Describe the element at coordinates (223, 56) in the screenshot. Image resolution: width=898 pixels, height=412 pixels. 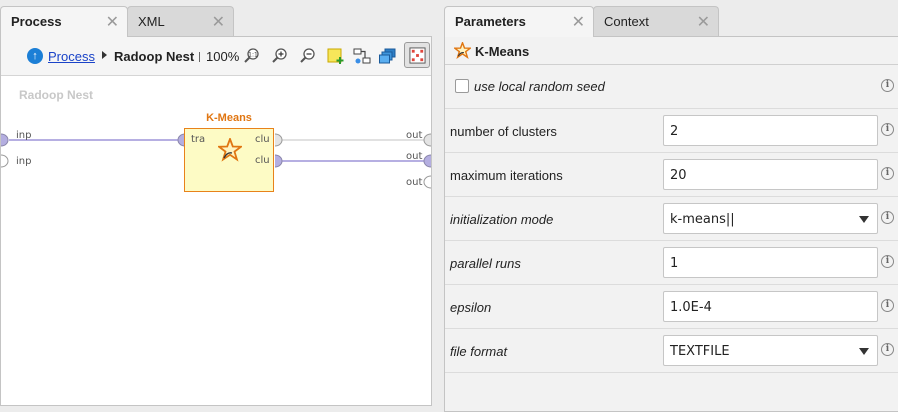
I see `zoom-level: 100%` at that location.